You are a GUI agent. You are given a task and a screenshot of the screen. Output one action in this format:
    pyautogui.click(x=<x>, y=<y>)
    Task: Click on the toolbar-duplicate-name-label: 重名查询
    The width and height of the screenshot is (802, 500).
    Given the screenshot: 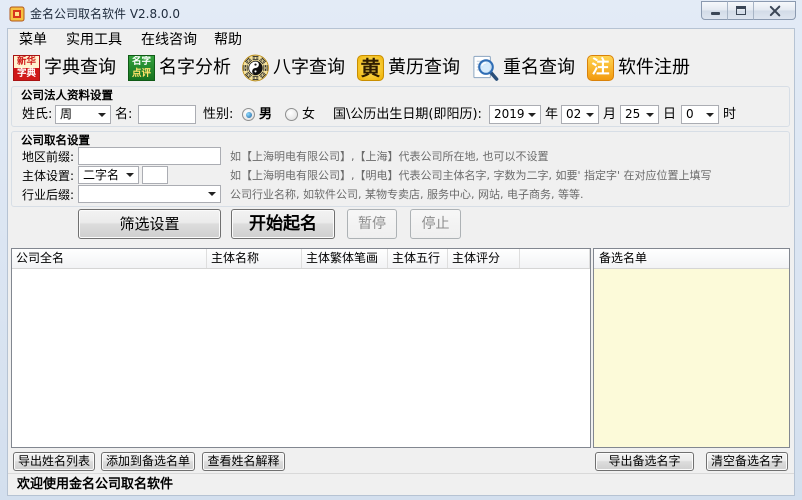 What is the action you would take?
    pyautogui.click(x=539, y=67)
    